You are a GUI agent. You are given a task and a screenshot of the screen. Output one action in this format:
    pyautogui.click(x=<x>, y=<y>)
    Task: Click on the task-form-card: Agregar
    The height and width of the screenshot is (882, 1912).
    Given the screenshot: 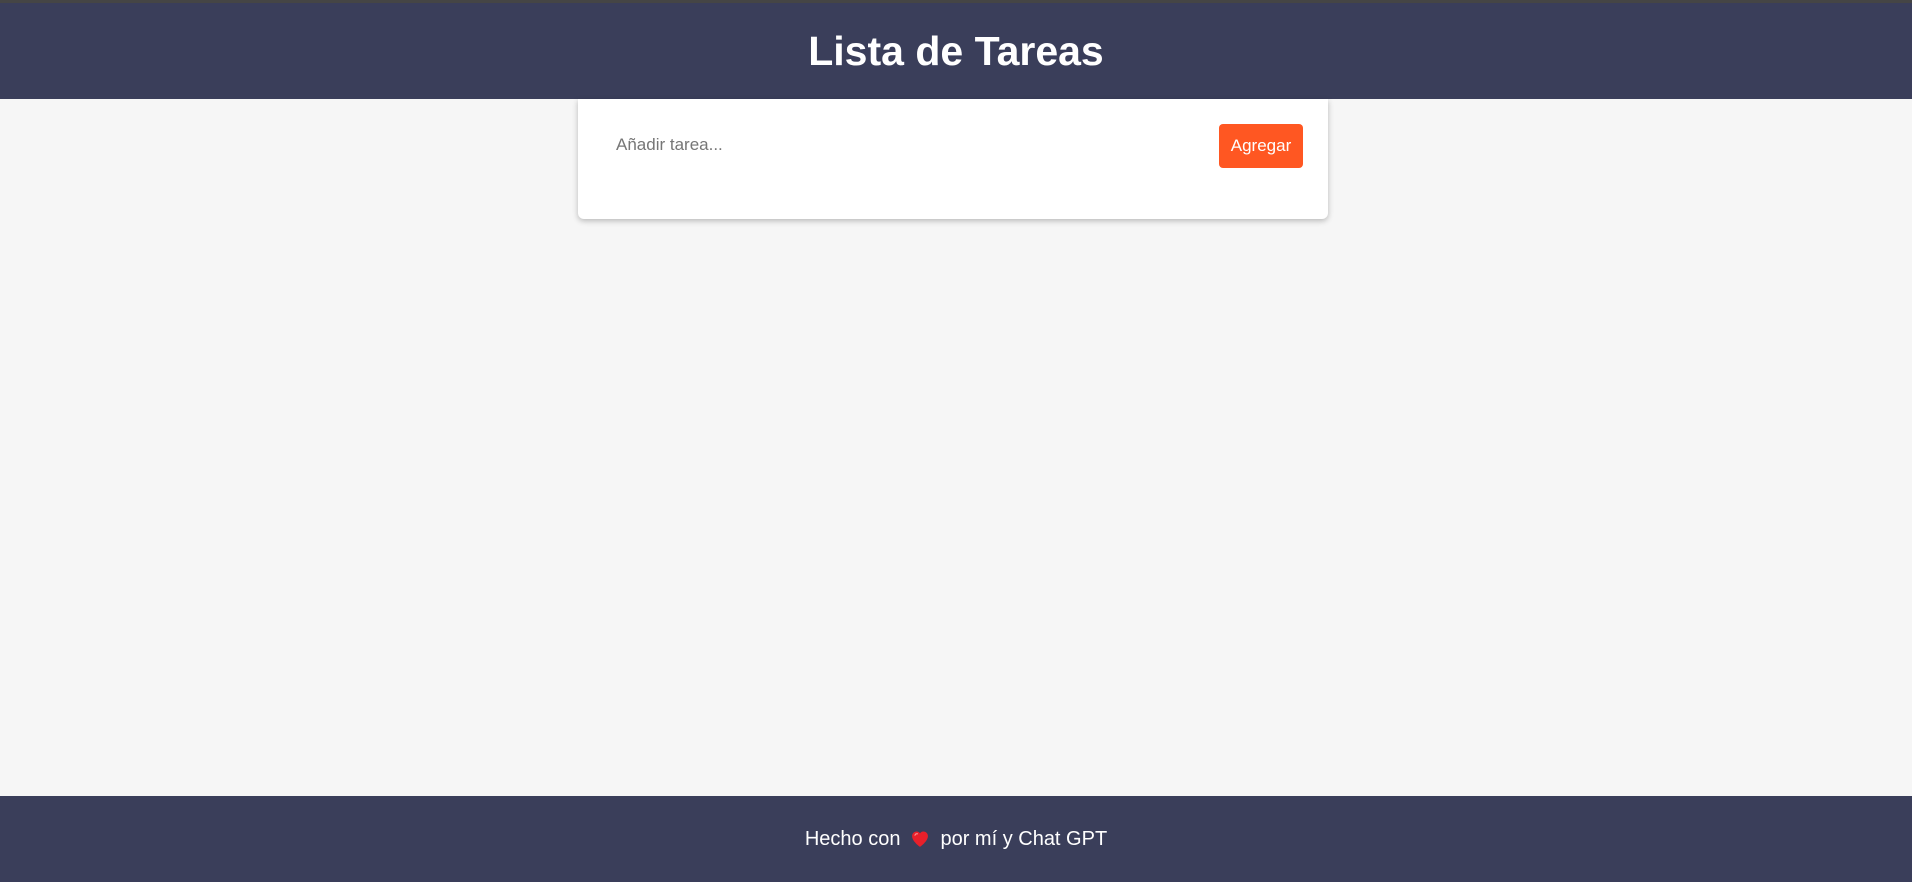 What is the action you would take?
    pyautogui.click(x=953, y=159)
    